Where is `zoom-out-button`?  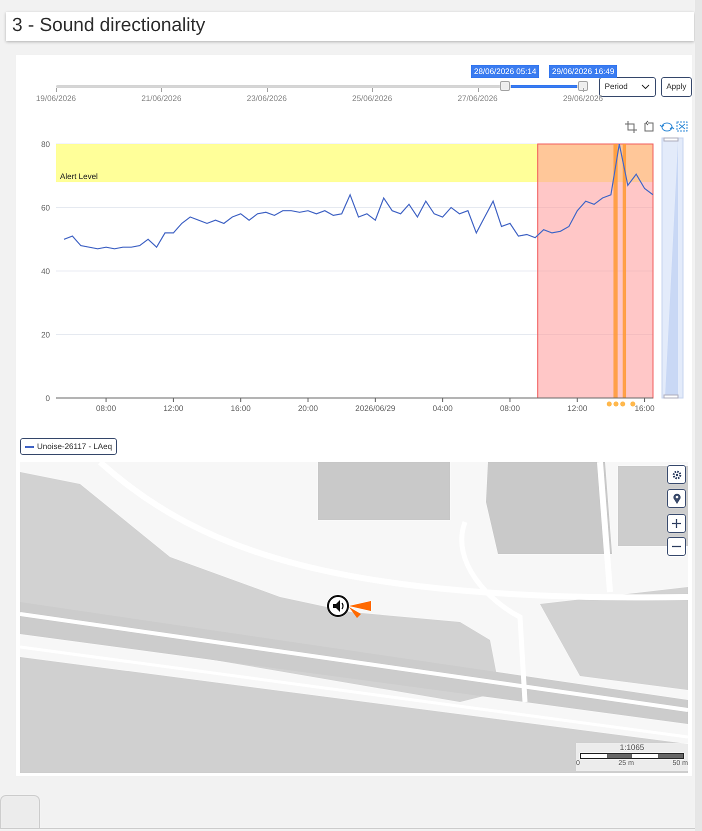 zoom-out-button is located at coordinates (676, 546).